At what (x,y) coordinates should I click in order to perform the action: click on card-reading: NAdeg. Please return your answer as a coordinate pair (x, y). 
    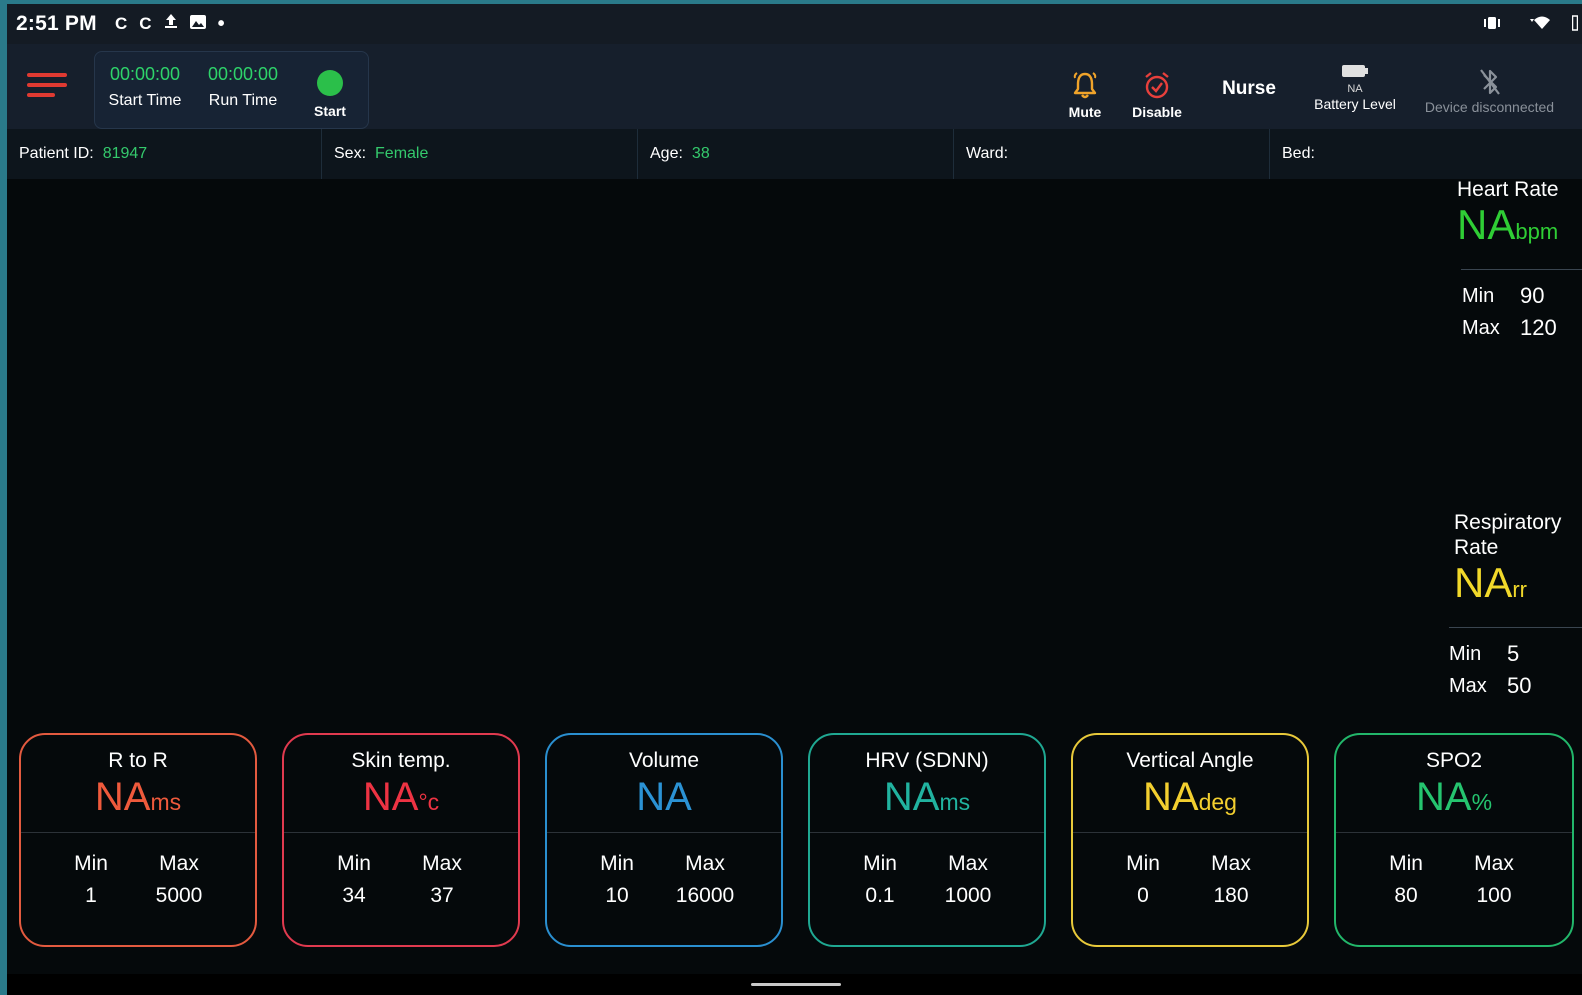
    Looking at the image, I should click on (1190, 799).